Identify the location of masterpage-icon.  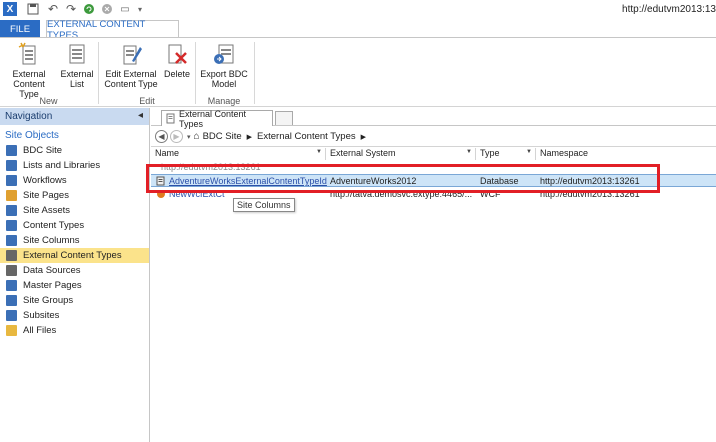
(11, 285).